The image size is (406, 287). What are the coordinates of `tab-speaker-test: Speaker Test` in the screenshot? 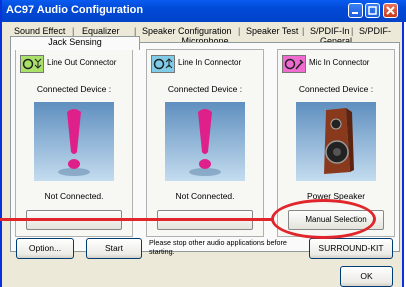 It's located at (272, 31).